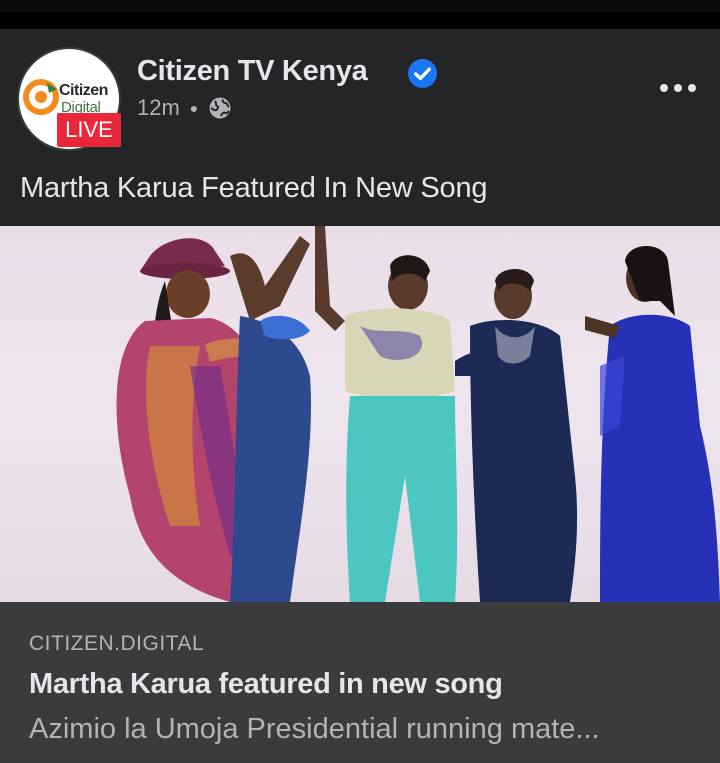 This screenshot has width=720, height=763. I want to click on citizen-logo-icon, so click(41, 97).